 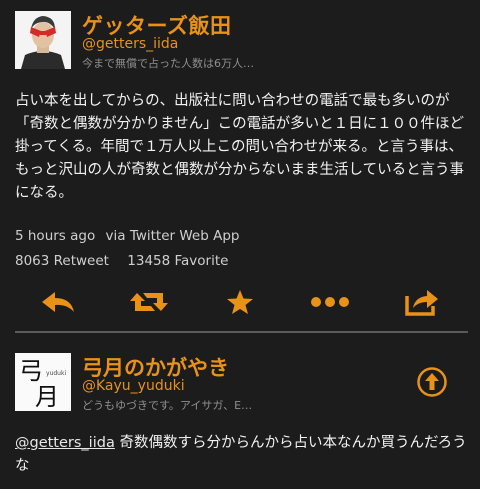 I want to click on divider, so click(x=241, y=332).